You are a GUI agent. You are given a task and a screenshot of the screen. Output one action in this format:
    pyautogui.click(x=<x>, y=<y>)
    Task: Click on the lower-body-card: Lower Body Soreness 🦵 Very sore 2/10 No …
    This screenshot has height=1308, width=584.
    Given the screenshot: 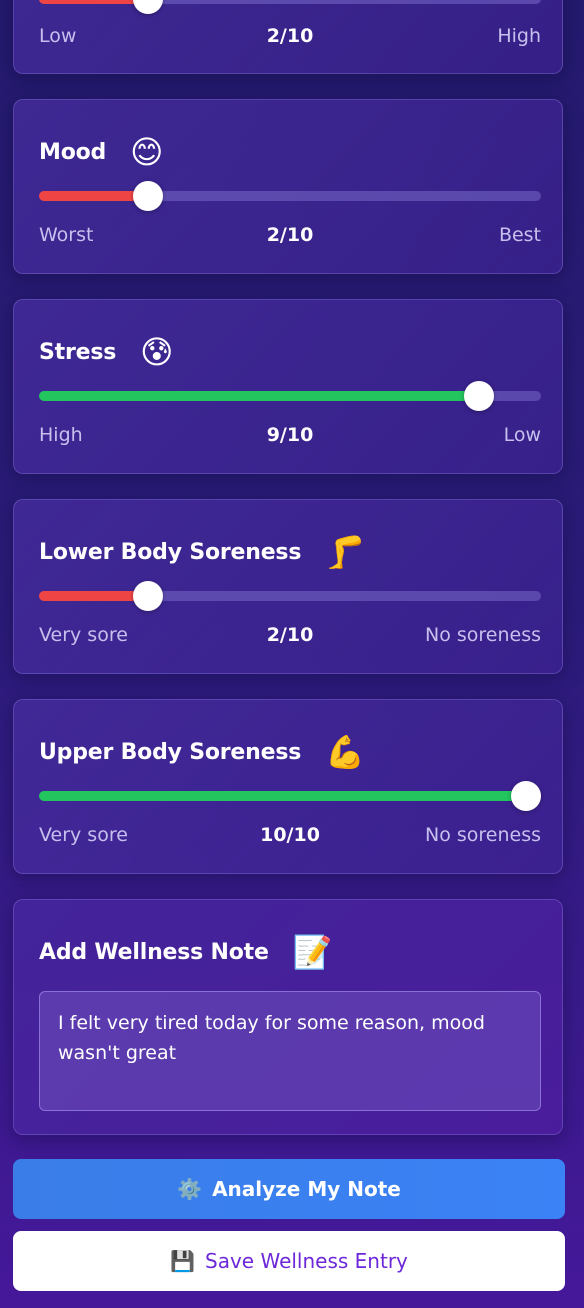 What is the action you would take?
    pyautogui.click(x=288, y=586)
    